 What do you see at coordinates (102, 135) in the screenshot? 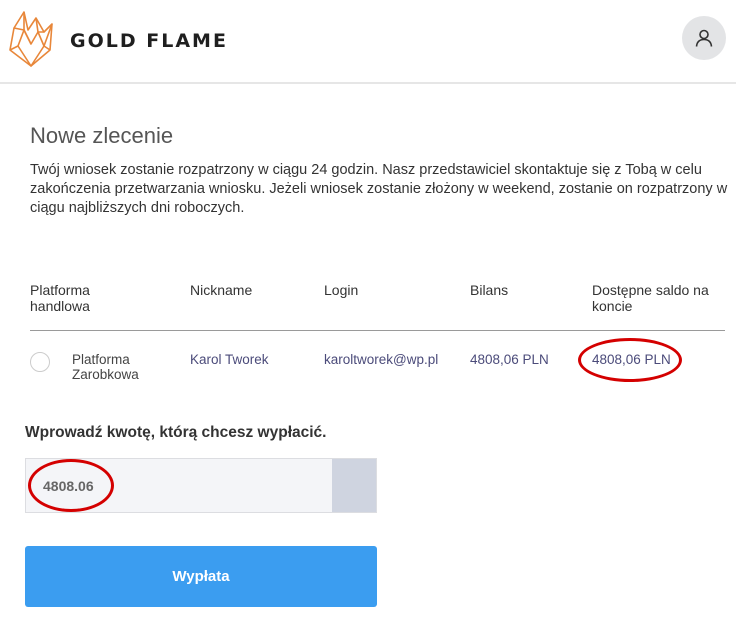
I see `page-title: Nowe zlecenie` at bounding box center [102, 135].